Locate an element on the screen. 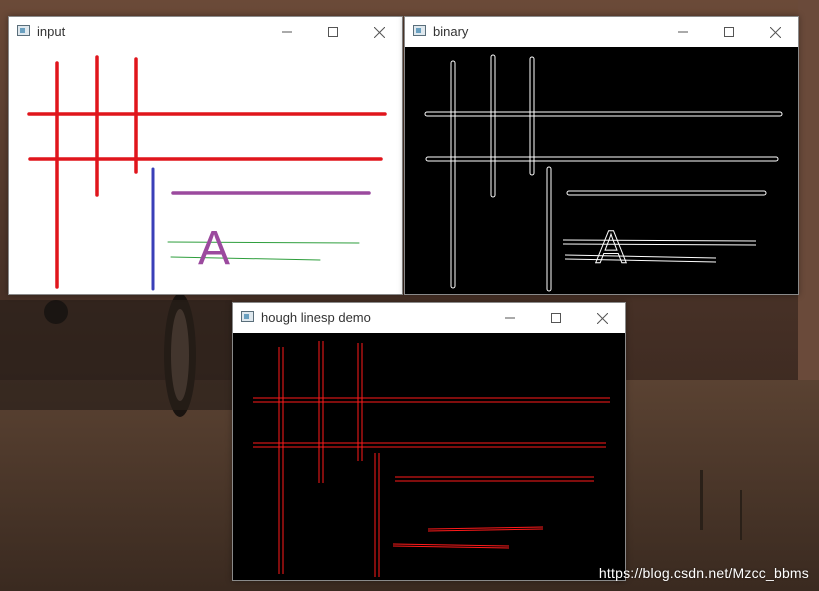 The width and height of the screenshot is (819, 591). window-title: binary is located at coordinates (451, 31).